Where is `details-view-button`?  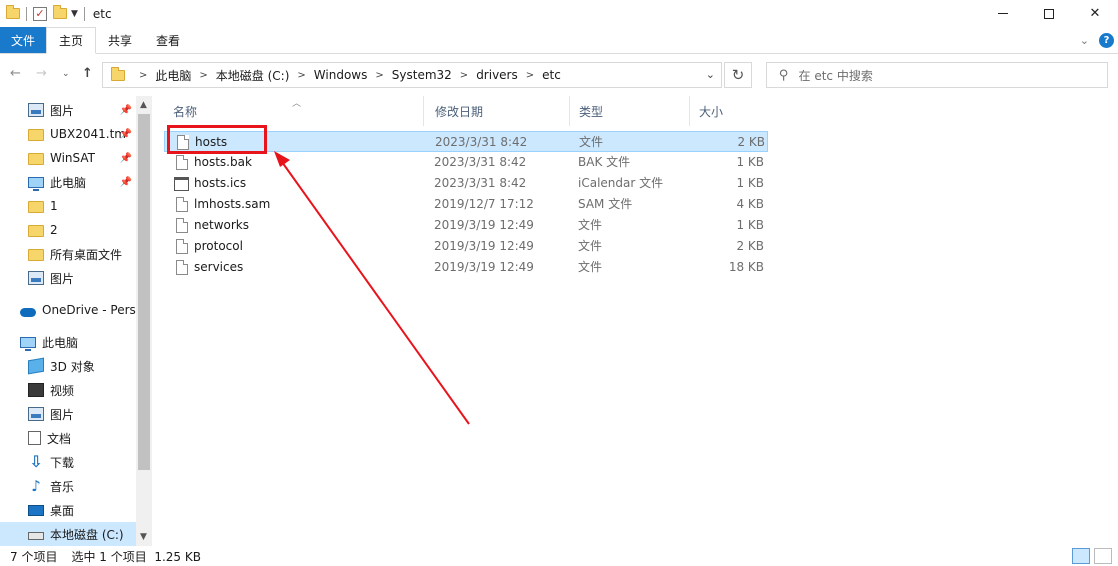 details-view-button is located at coordinates (1081, 556).